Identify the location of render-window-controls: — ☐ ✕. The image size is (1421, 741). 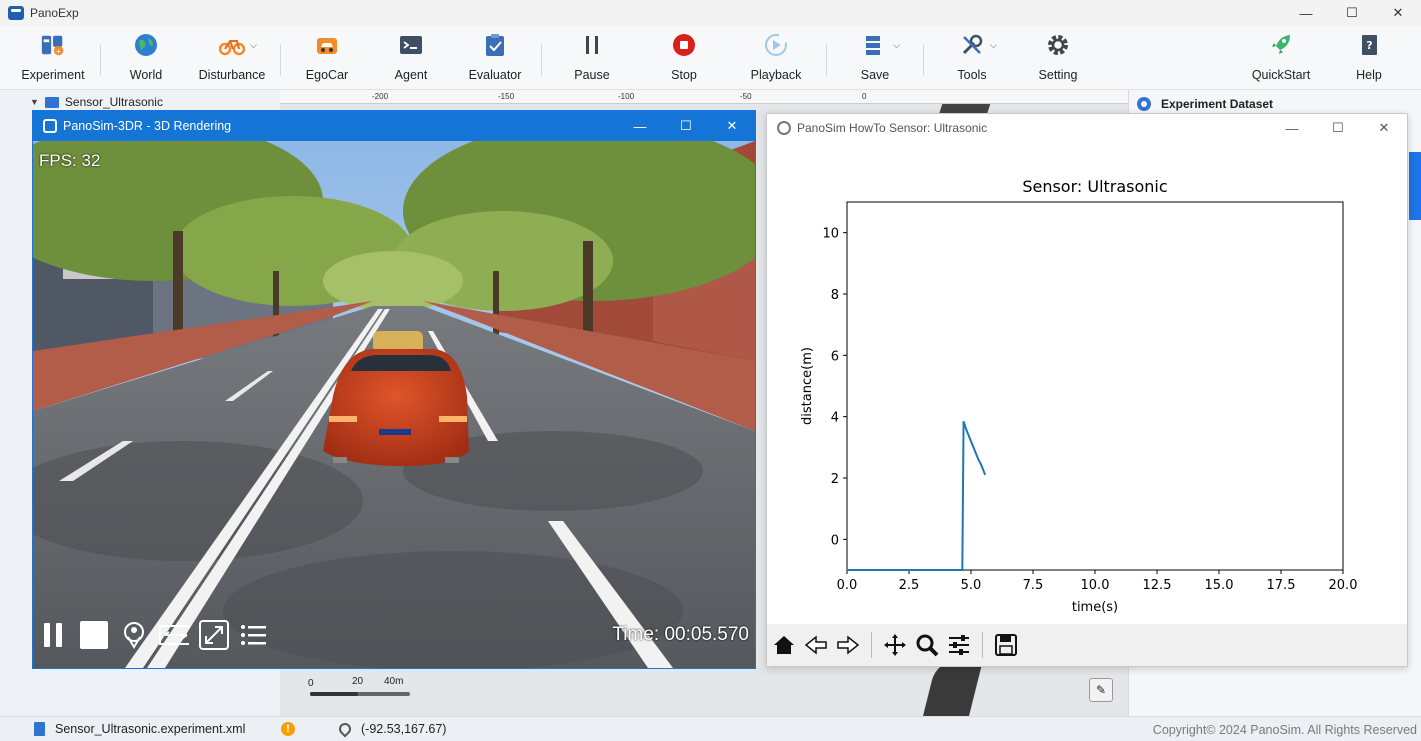
(686, 126).